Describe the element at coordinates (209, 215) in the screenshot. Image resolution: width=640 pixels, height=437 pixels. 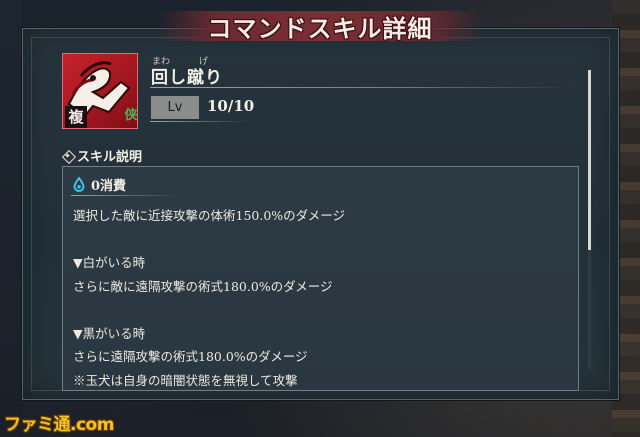
I see `description-line: 選択した敵に近接攻撃の体術150.0%のダメージ` at that location.